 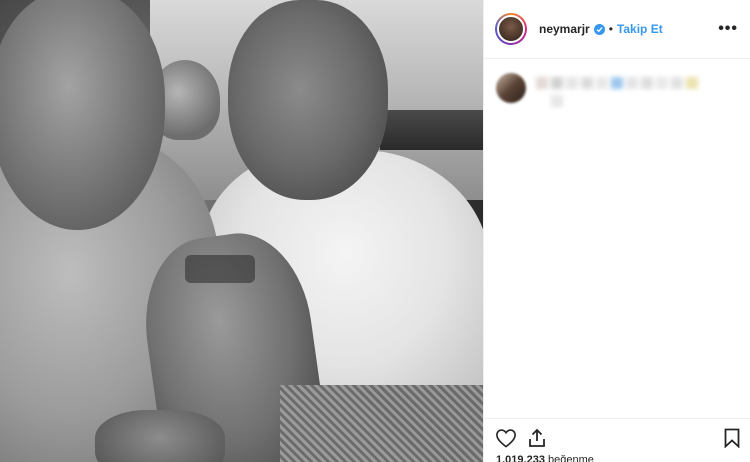 I want to click on table-surface, so click(x=381, y=423).